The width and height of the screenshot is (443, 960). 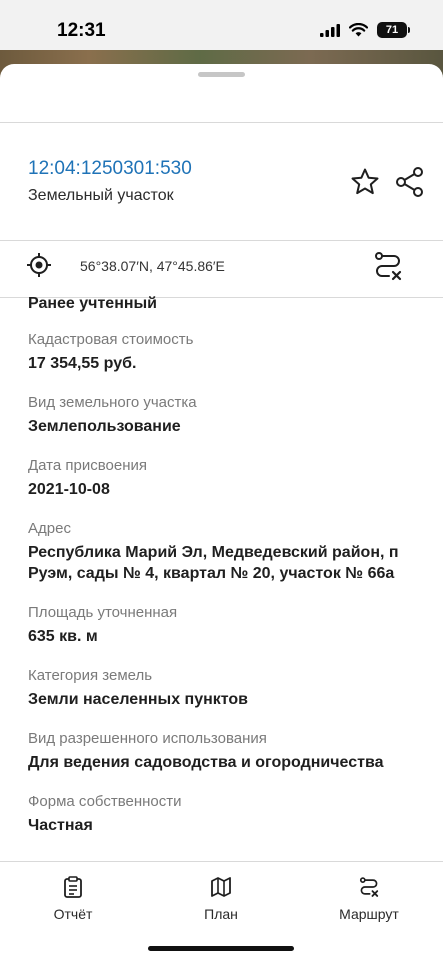 I want to click on field-value: Частная, so click(x=60, y=825).